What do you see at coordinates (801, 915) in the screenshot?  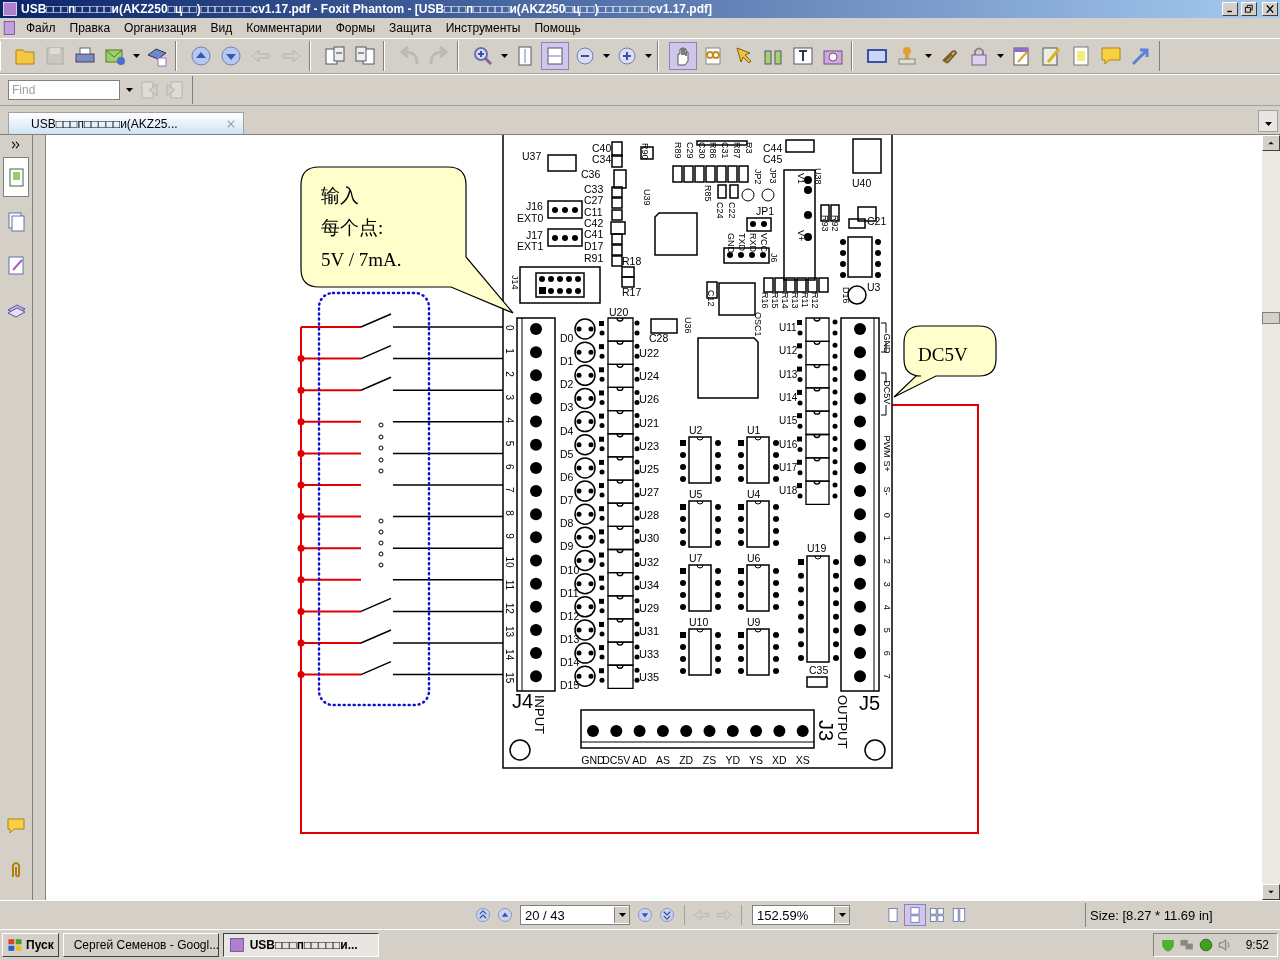 I see `zoom-field: 152.59%` at bounding box center [801, 915].